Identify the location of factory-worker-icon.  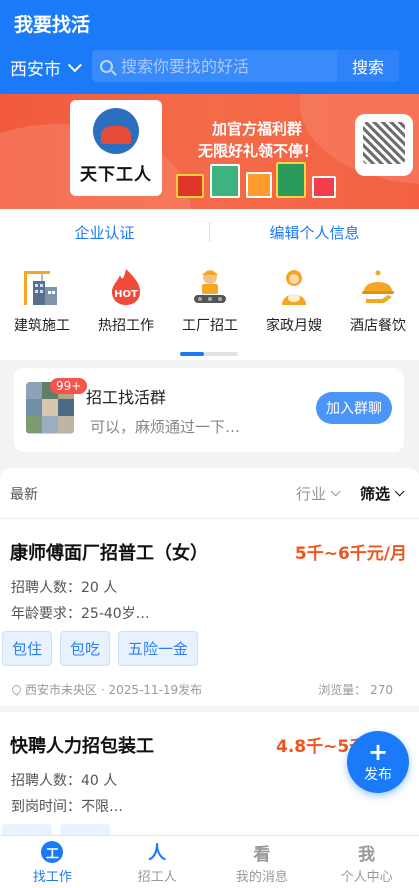
(210, 287).